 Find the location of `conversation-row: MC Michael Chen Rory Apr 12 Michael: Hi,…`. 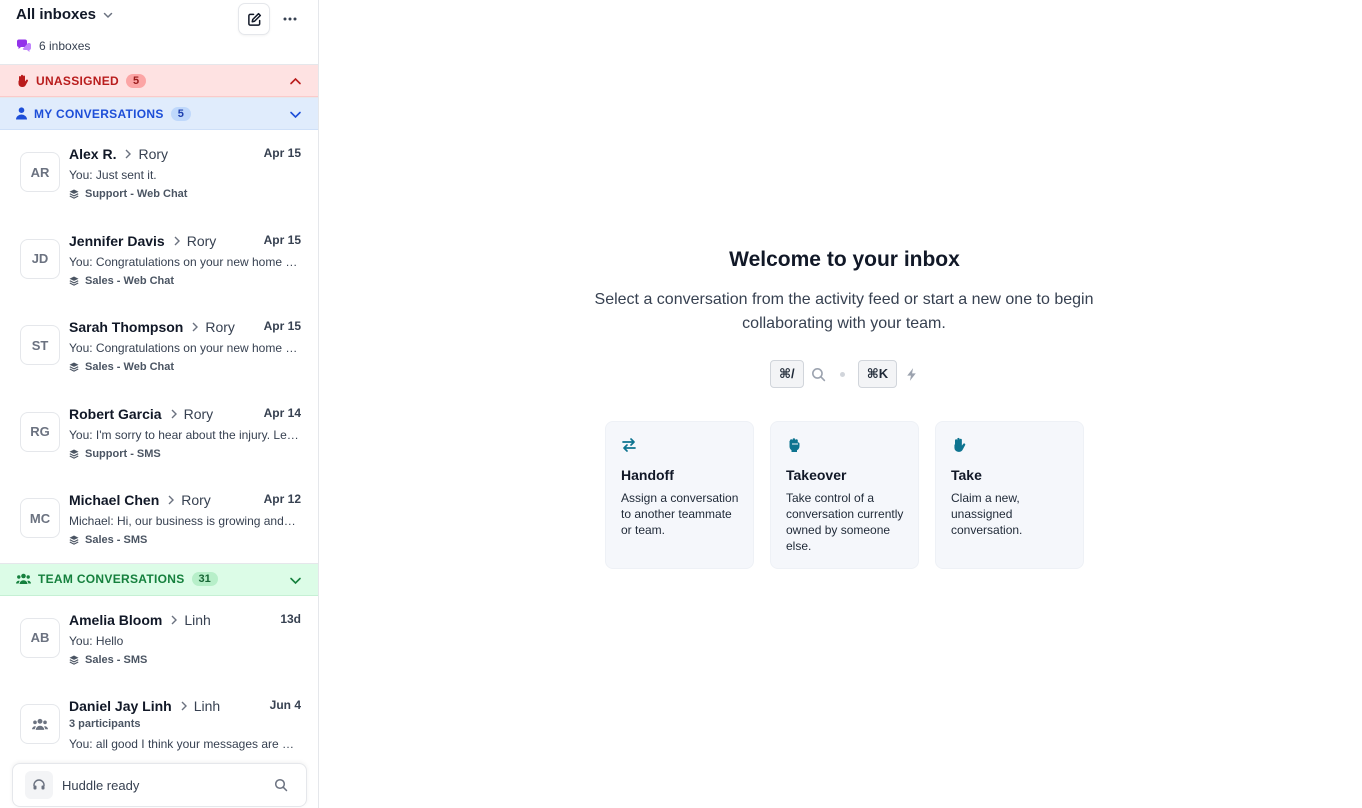

conversation-row: MC Michael Chen Rory Apr 12 Michael: Hi,… is located at coordinates (159, 519).